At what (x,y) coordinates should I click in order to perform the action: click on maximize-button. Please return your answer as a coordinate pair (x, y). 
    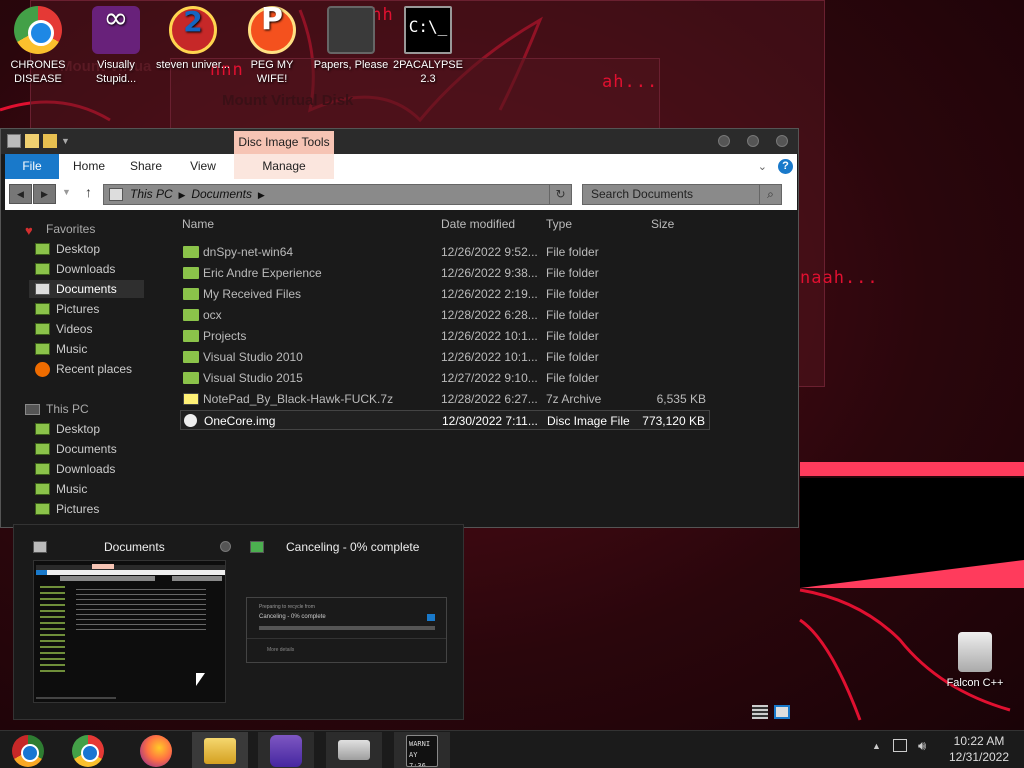
    Looking at the image, I should click on (753, 141).